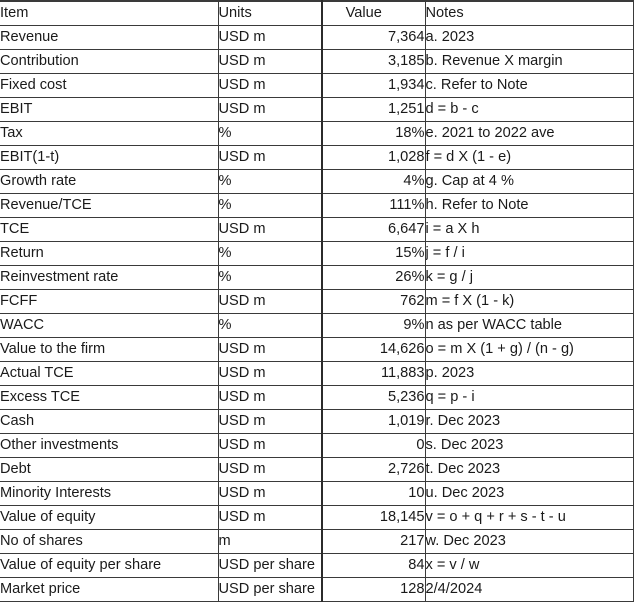  I want to click on cell-notes: b. Revenue X margin, so click(529, 61).